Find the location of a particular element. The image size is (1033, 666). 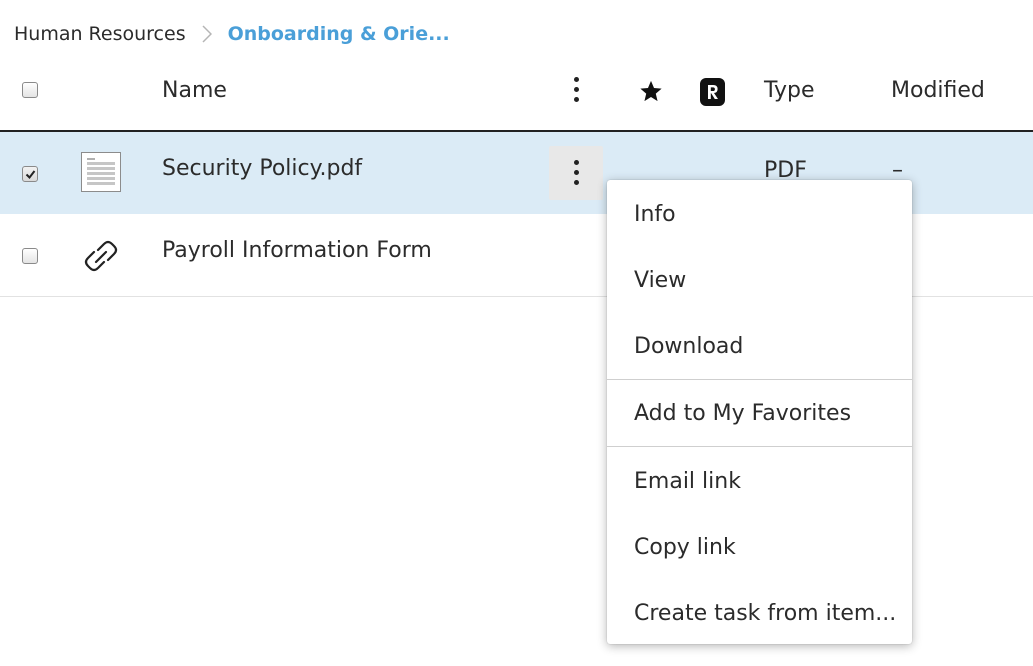

breadcrumb-root-link: Human Resources is located at coordinates (100, 34).